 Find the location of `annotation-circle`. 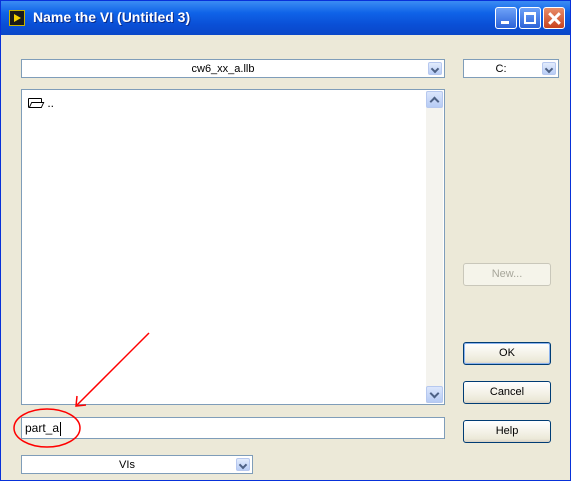

annotation-circle is located at coordinates (47, 428).